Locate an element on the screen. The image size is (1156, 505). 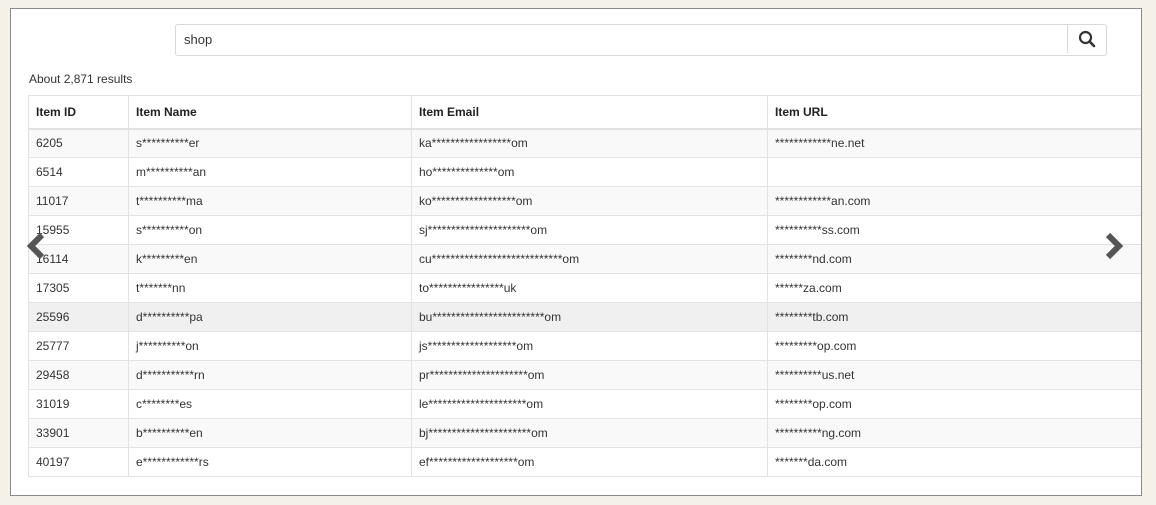
search-button is located at coordinates (1086, 39).